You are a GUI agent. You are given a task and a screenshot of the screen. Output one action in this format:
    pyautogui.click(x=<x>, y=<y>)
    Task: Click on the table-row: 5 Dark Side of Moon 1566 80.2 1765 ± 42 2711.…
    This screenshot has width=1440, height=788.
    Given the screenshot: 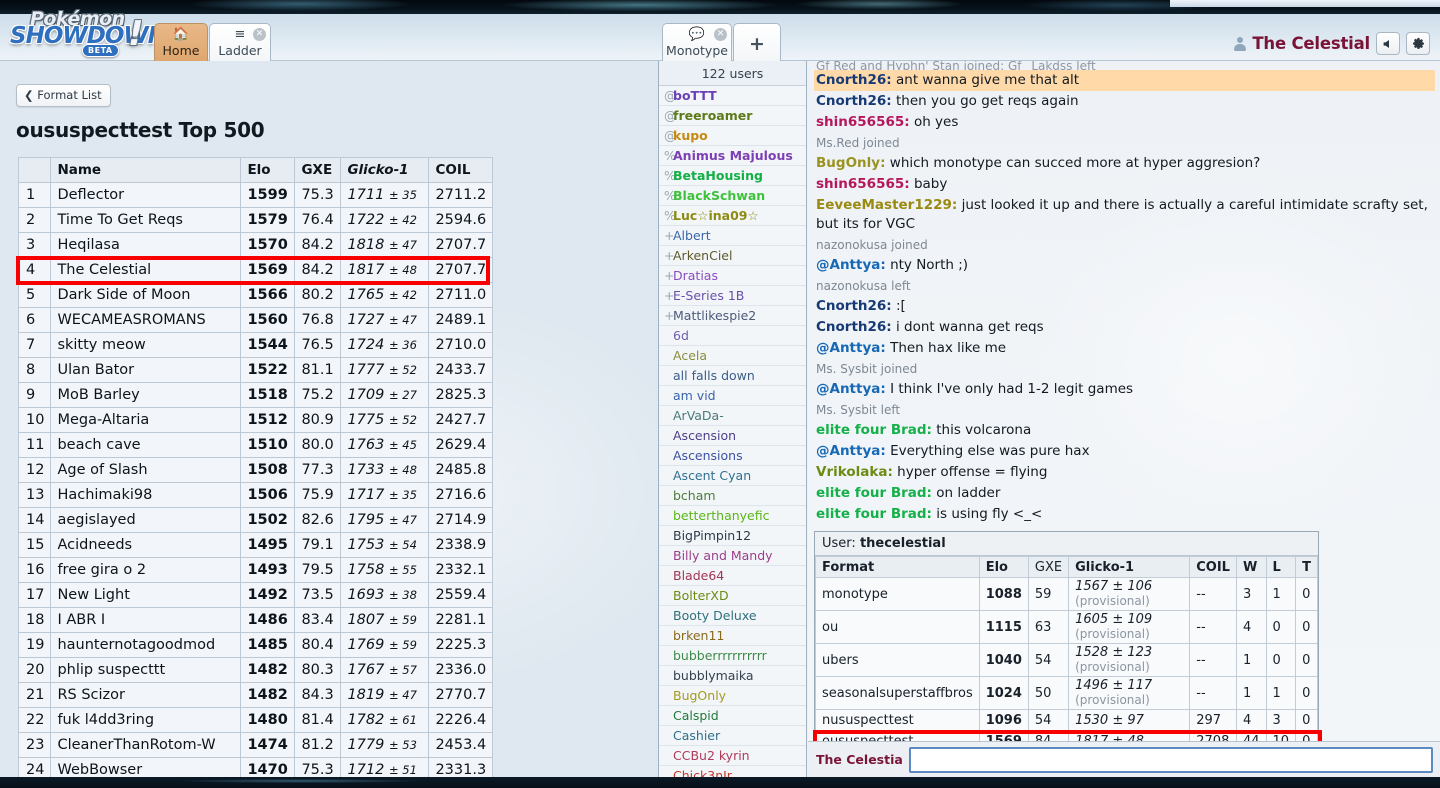 What is the action you would take?
    pyautogui.click(x=255, y=295)
    